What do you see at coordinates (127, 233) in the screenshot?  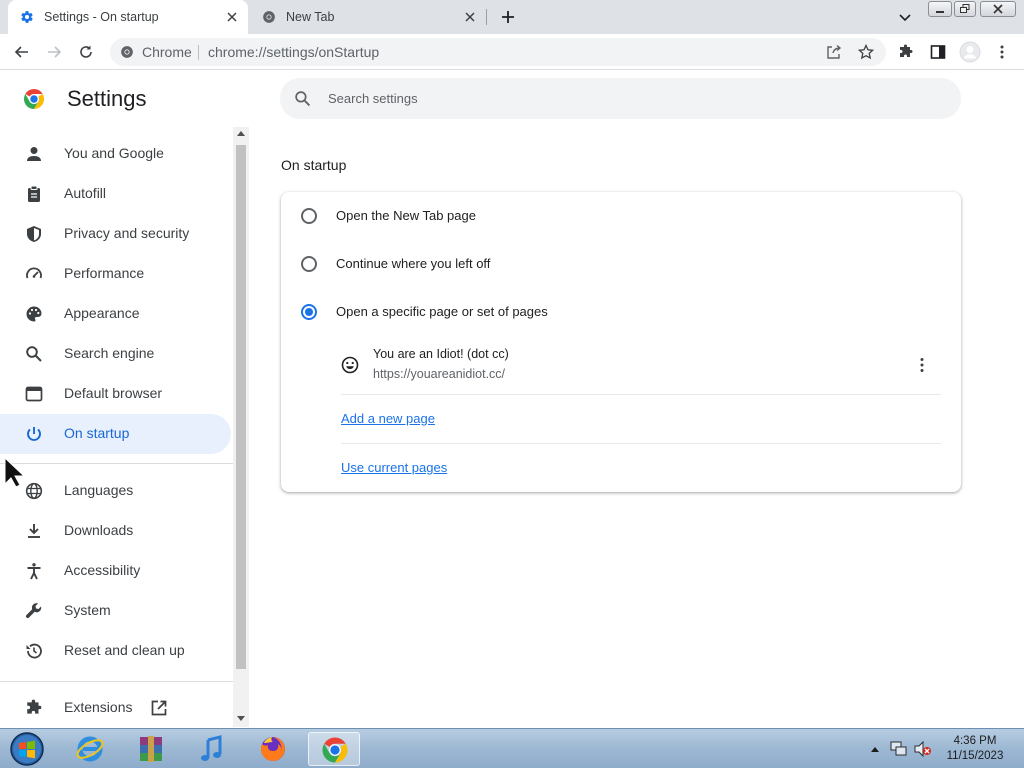 I see `sidebar-item-label: Privacy and security` at bounding box center [127, 233].